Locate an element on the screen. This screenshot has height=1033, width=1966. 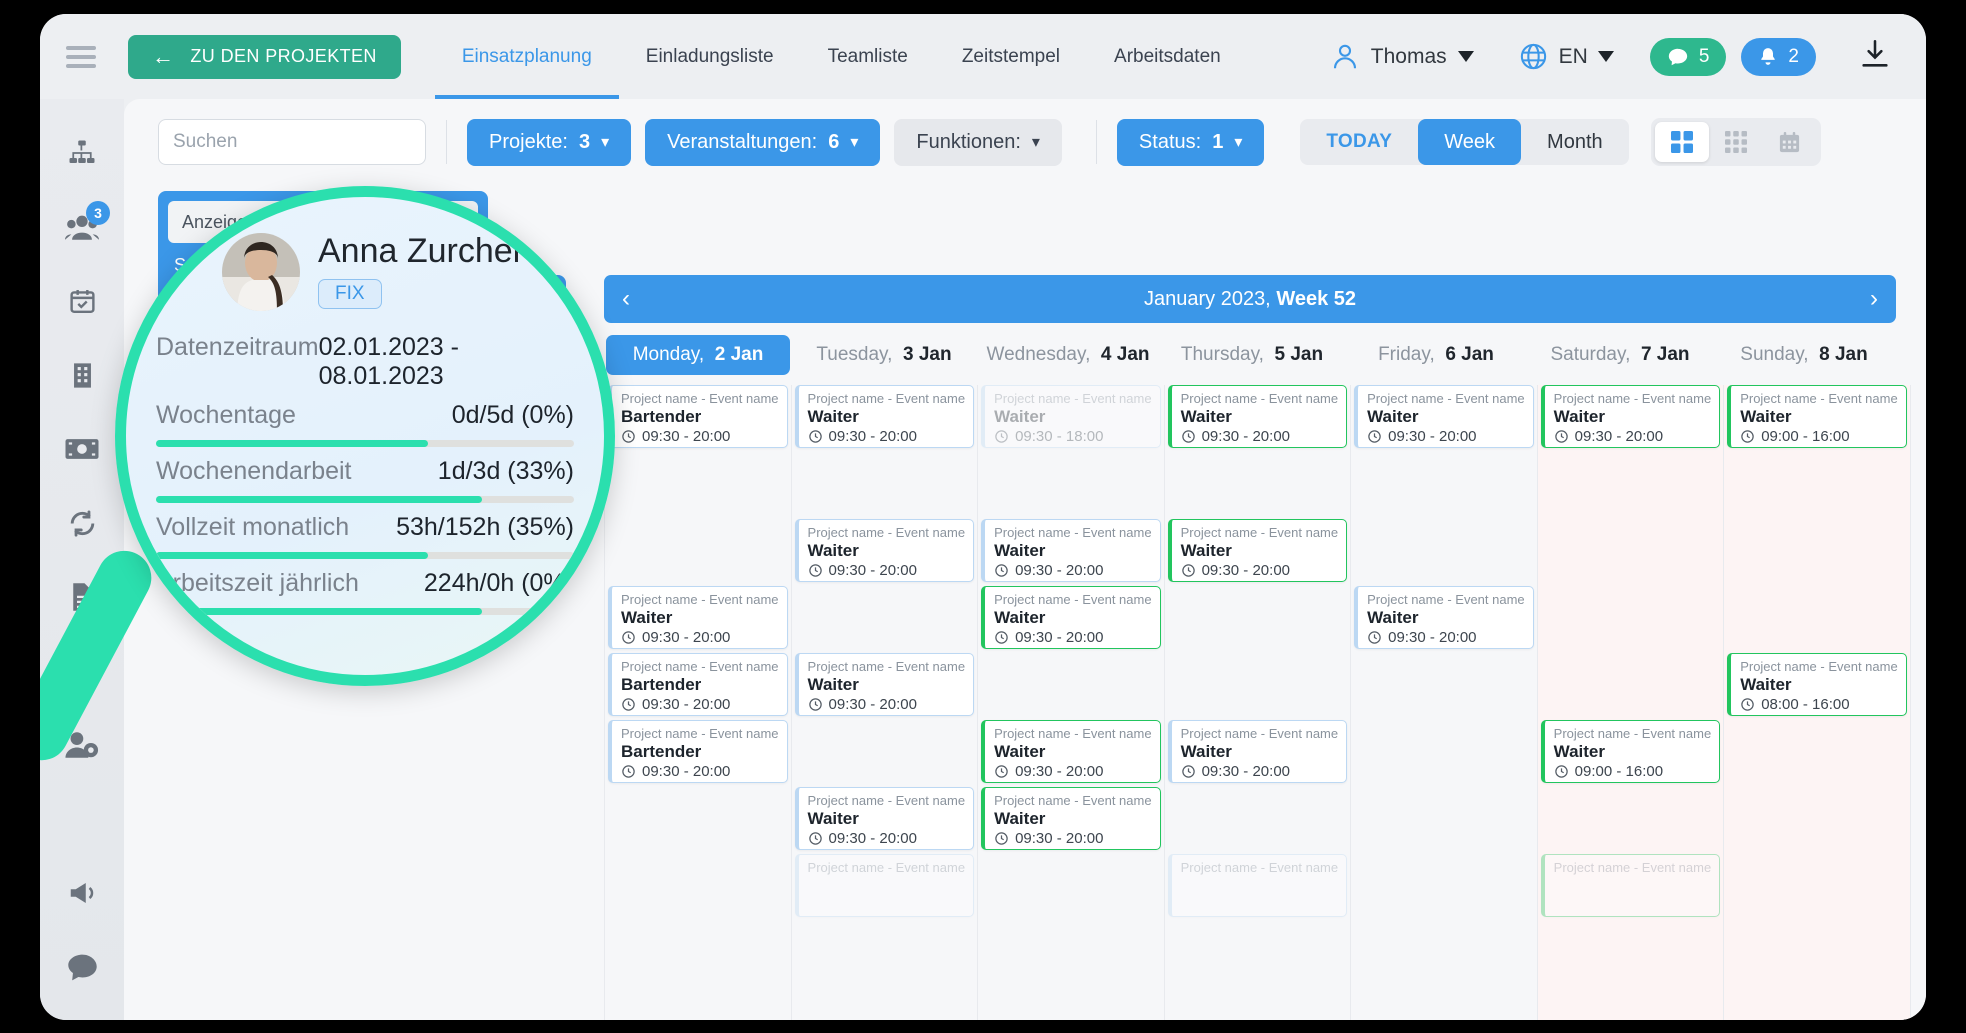
tab-label: Einladungsliste is located at coordinates (709, 56).